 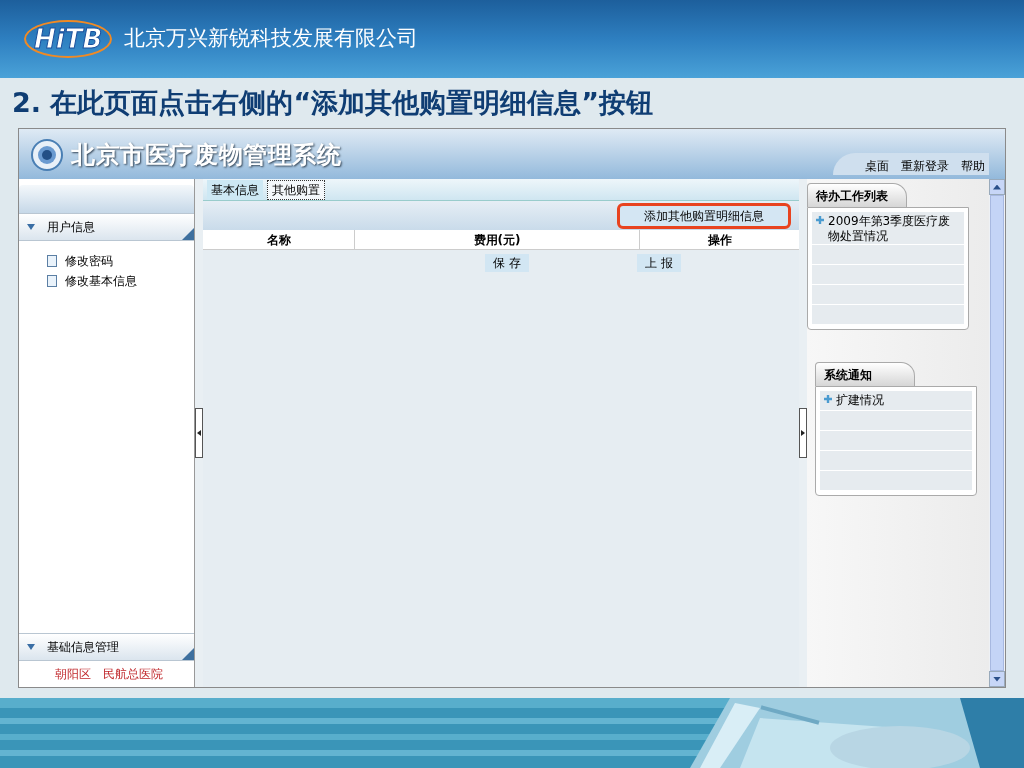 I want to click on chevron-up-icon, so click(x=997, y=187).